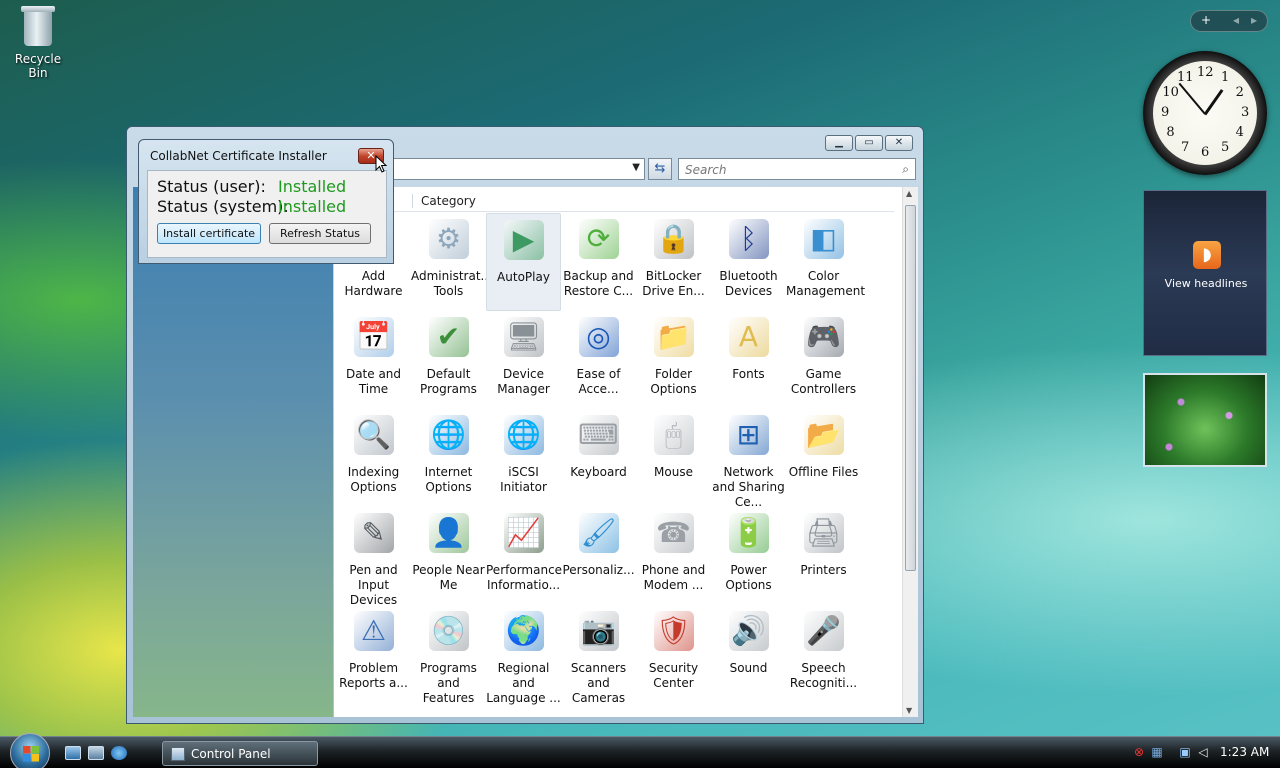 The width and height of the screenshot is (1280, 768). I want to click on control-panel-item-label: Fonts, so click(748, 374).